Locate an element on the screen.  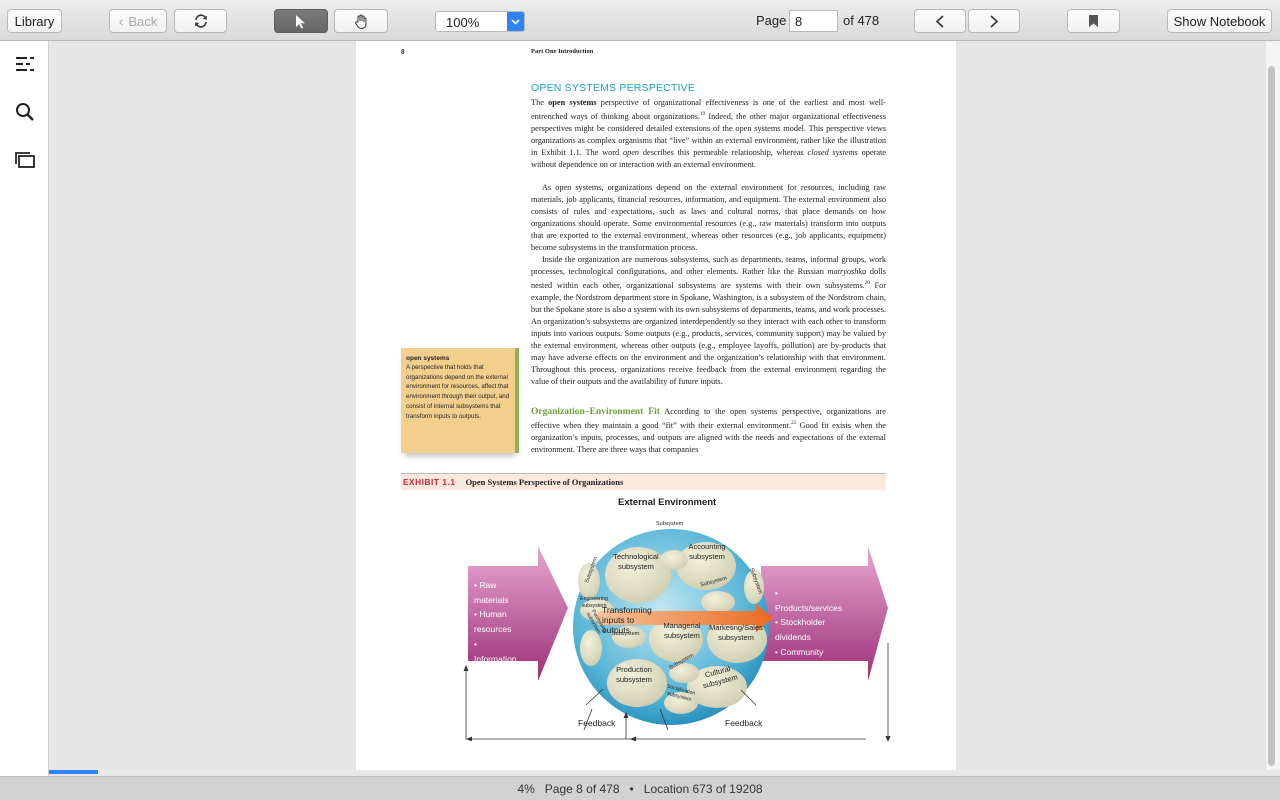
page-total: of 478 is located at coordinates (861, 20).